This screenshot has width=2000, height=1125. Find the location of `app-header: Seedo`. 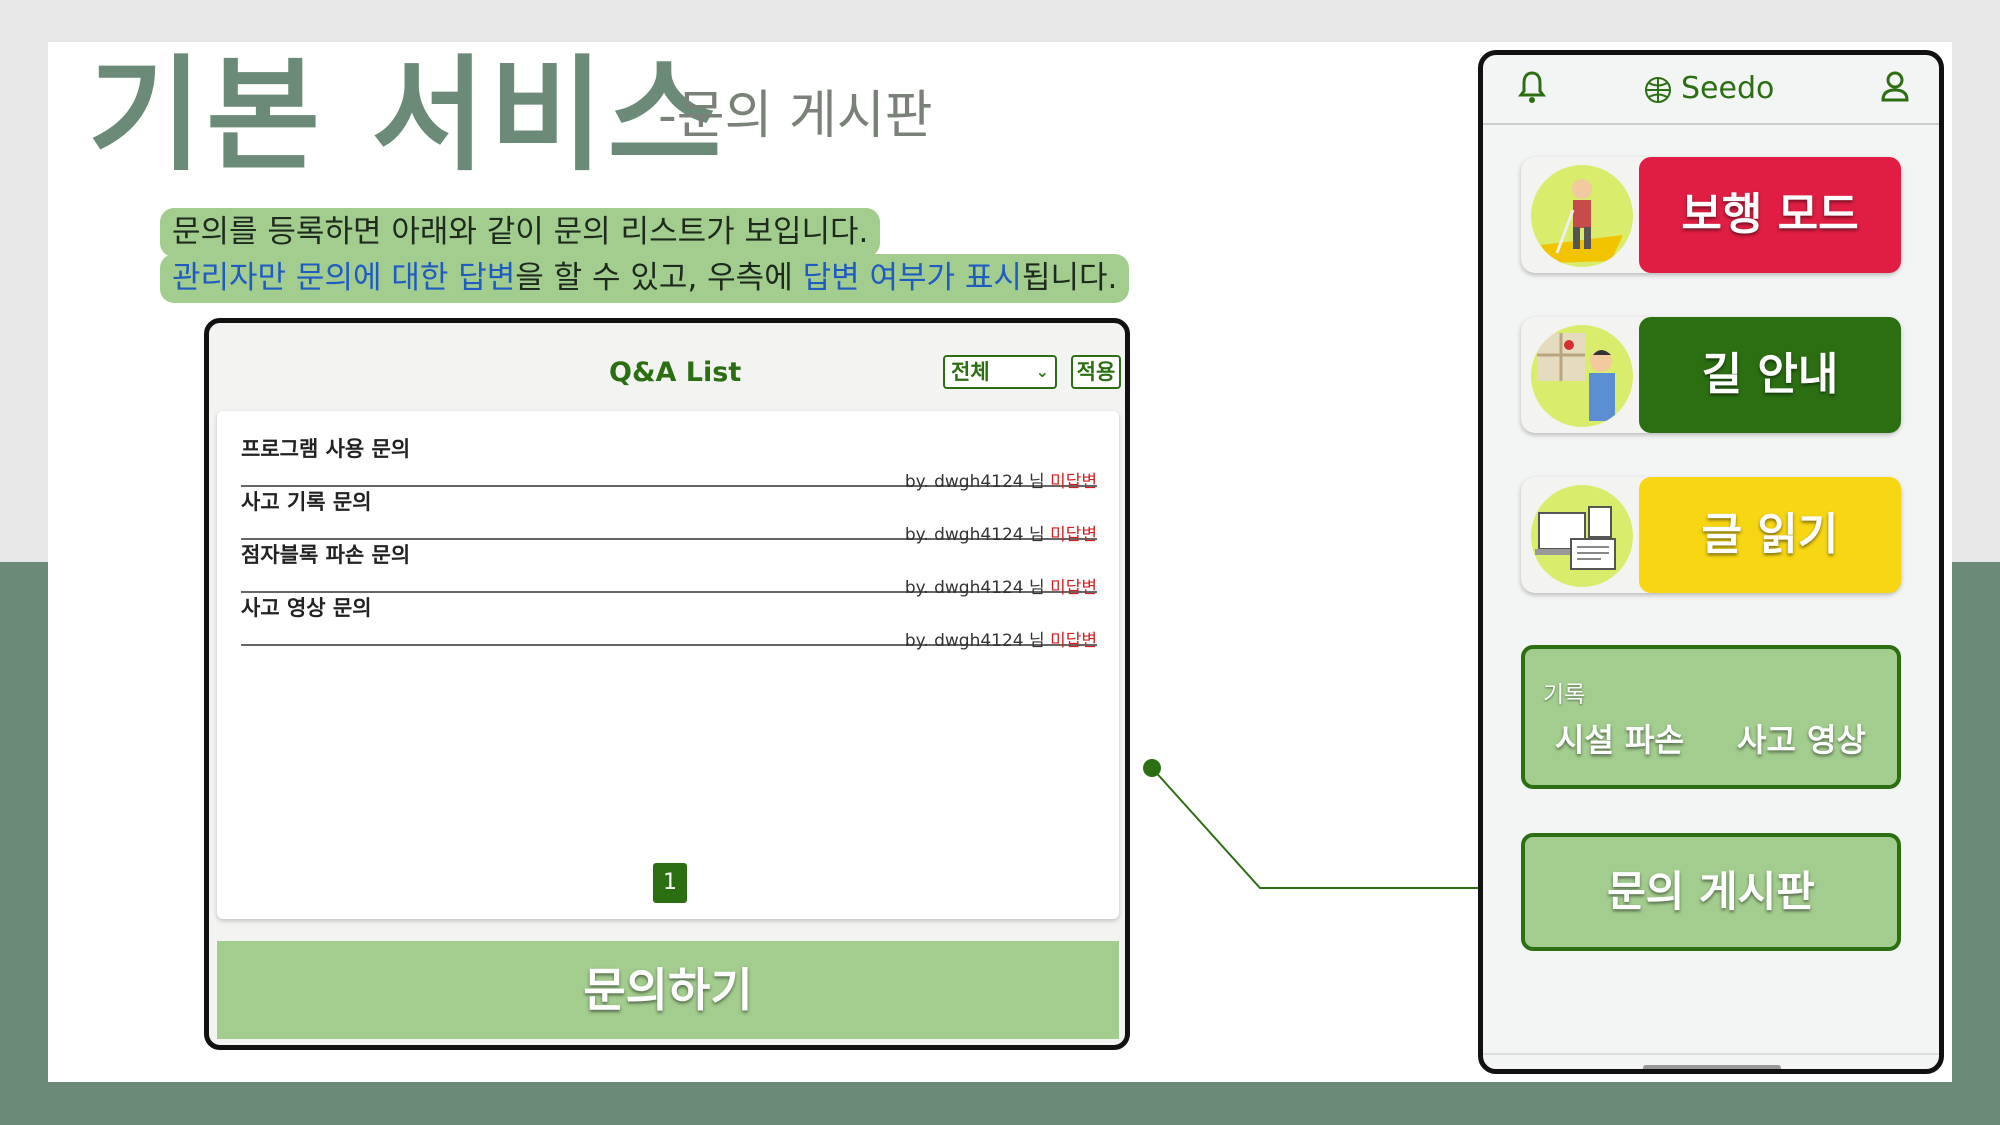

app-header: Seedo is located at coordinates (1711, 90).